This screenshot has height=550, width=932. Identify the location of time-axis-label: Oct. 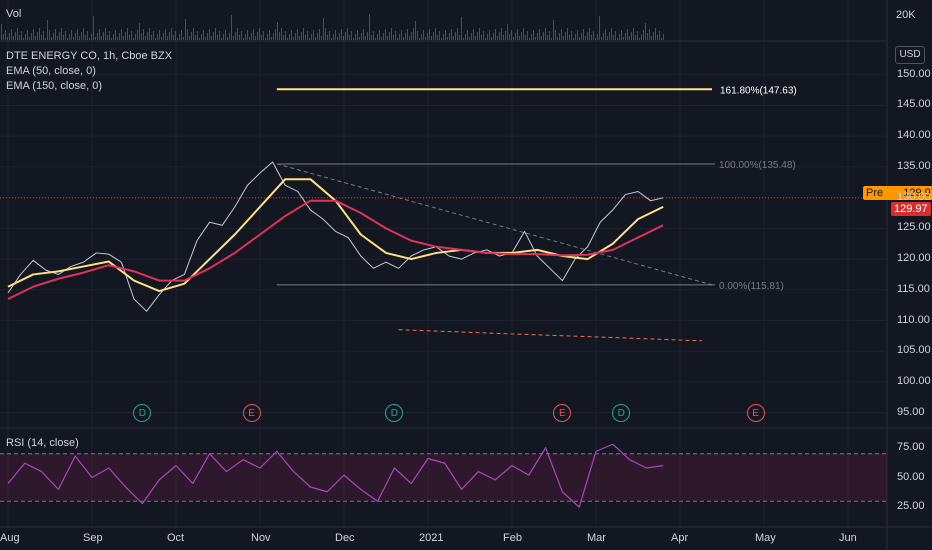
(176, 538).